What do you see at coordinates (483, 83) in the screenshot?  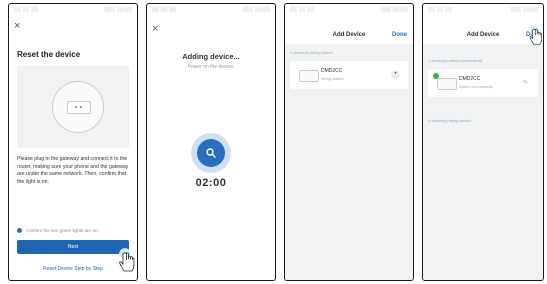 I see `device-card: DMD2CC Added successfully ✎` at bounding box center [483, 83].